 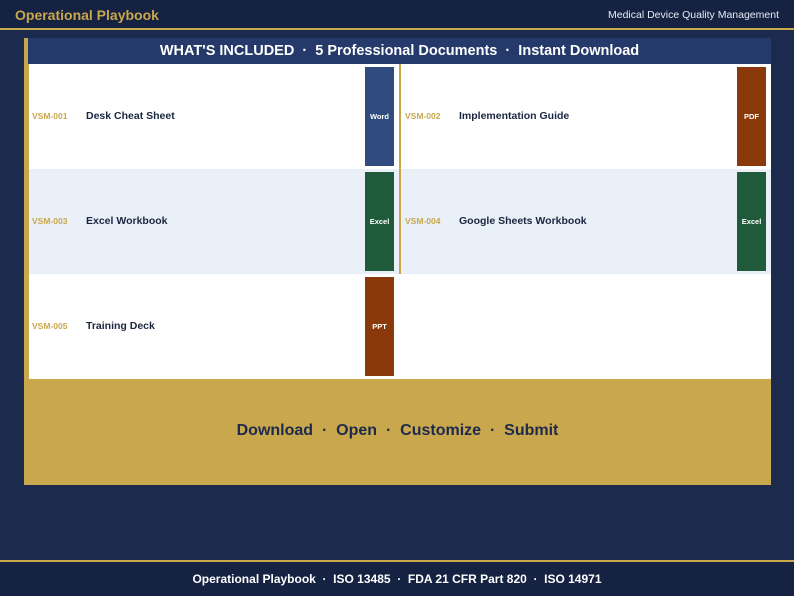 What do you see at coordinates (400, 169) in the screenshot?
I see `column-divider` at bounding box center [400, 169].